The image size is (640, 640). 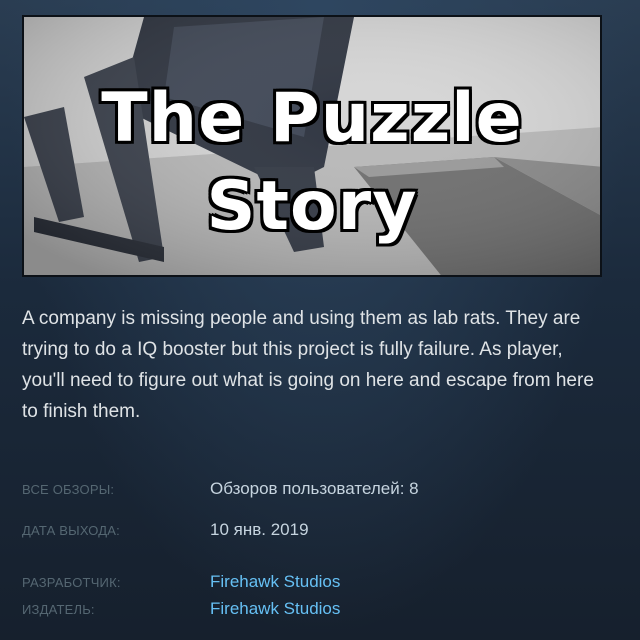 I want to click on publisher-link: Firehawk Studios, so click(x=275, y=609).